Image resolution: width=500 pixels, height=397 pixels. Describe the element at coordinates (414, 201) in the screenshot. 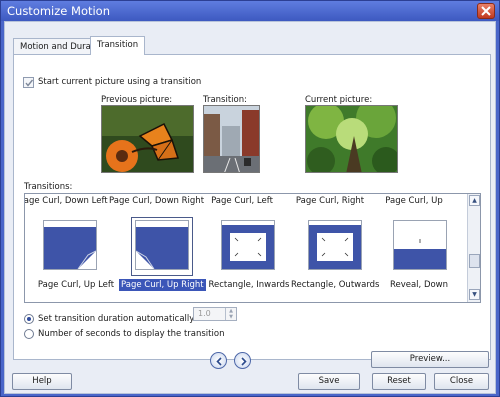

I see `list-item-label: Page Curl, Up` at that location.